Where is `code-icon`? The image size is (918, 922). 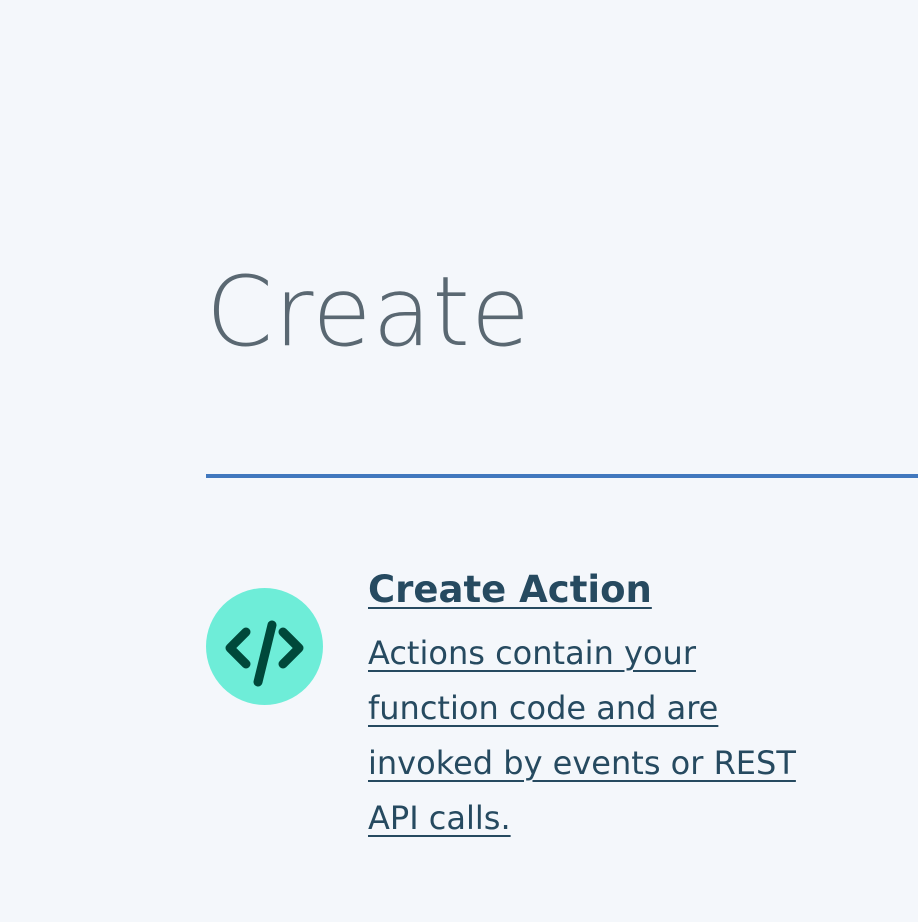 code-icon is located at coordinates (264, 646).